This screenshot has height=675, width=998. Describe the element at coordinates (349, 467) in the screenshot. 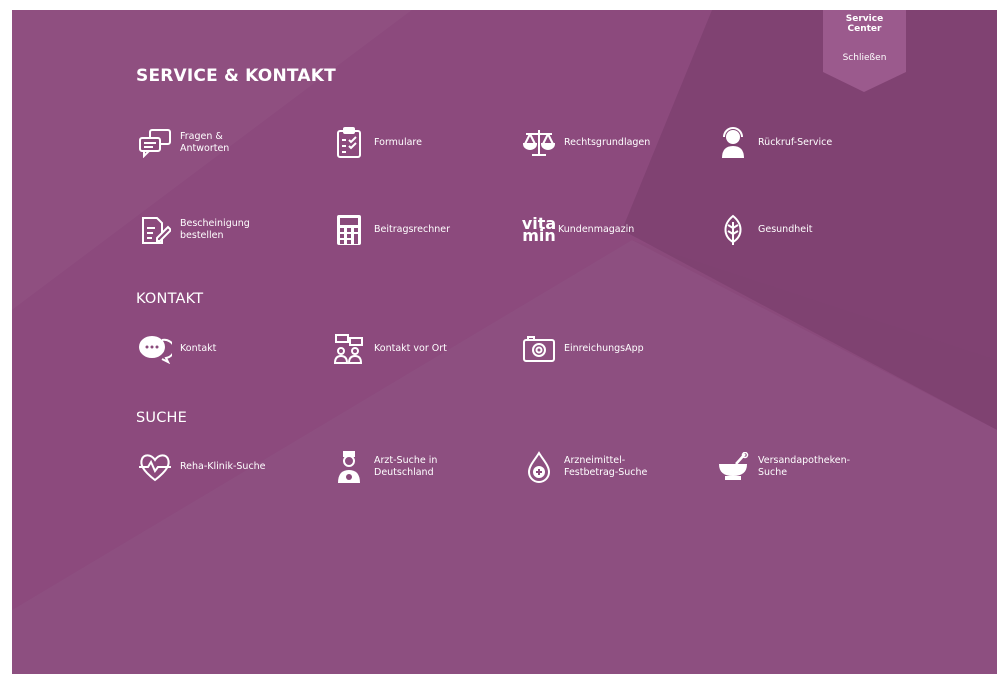

I see `doctor-icon` at that location.